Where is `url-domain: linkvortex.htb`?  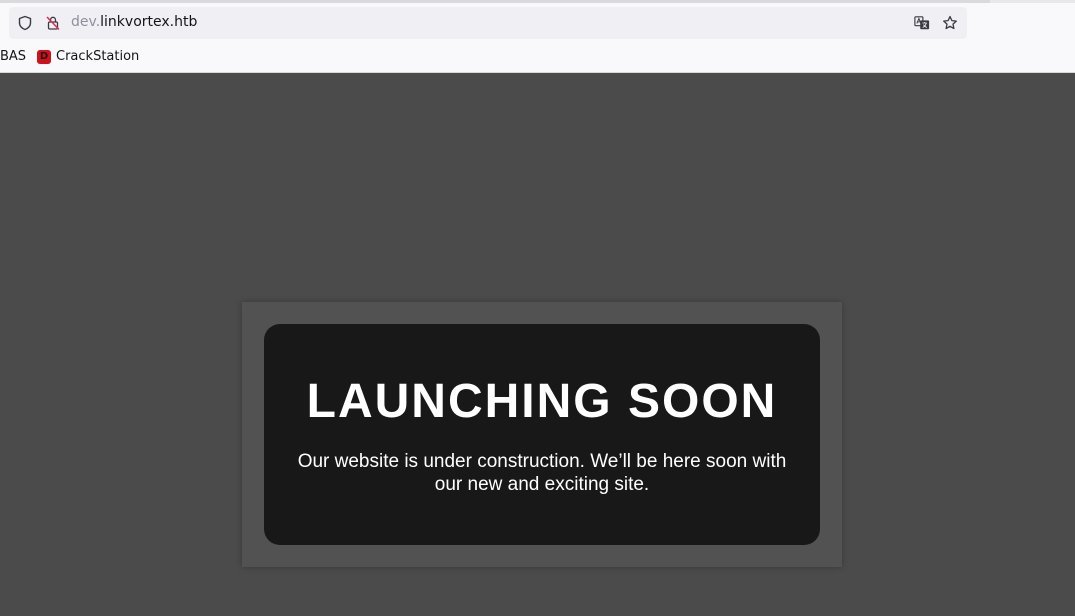
url-domain: linkvortex.htb is located at coordinates (149, 22).